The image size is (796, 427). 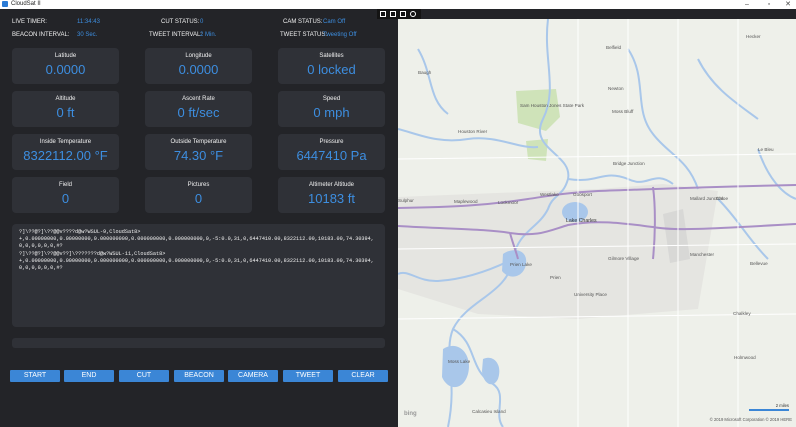 What do you see at coordinates (198, 185) in the screenshot?
I see `pictures-label: Pictures` at bounding box center [198, 185].